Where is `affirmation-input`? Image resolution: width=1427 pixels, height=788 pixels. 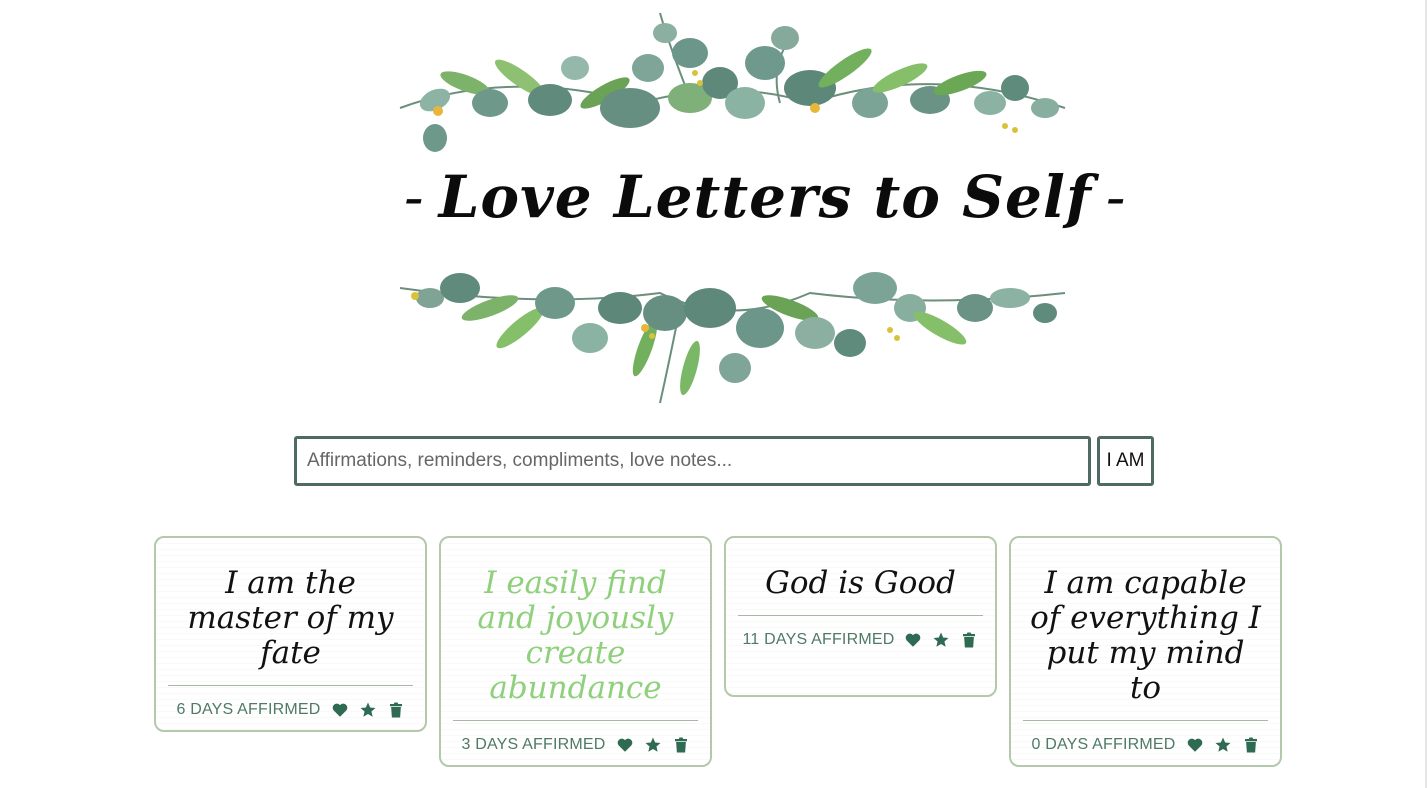
affirmation-input is located at coordinates (692, 461).